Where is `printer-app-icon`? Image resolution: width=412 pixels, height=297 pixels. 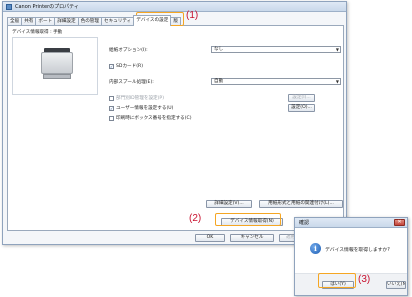 printer-app-icon is located at coordinates (9, 6).